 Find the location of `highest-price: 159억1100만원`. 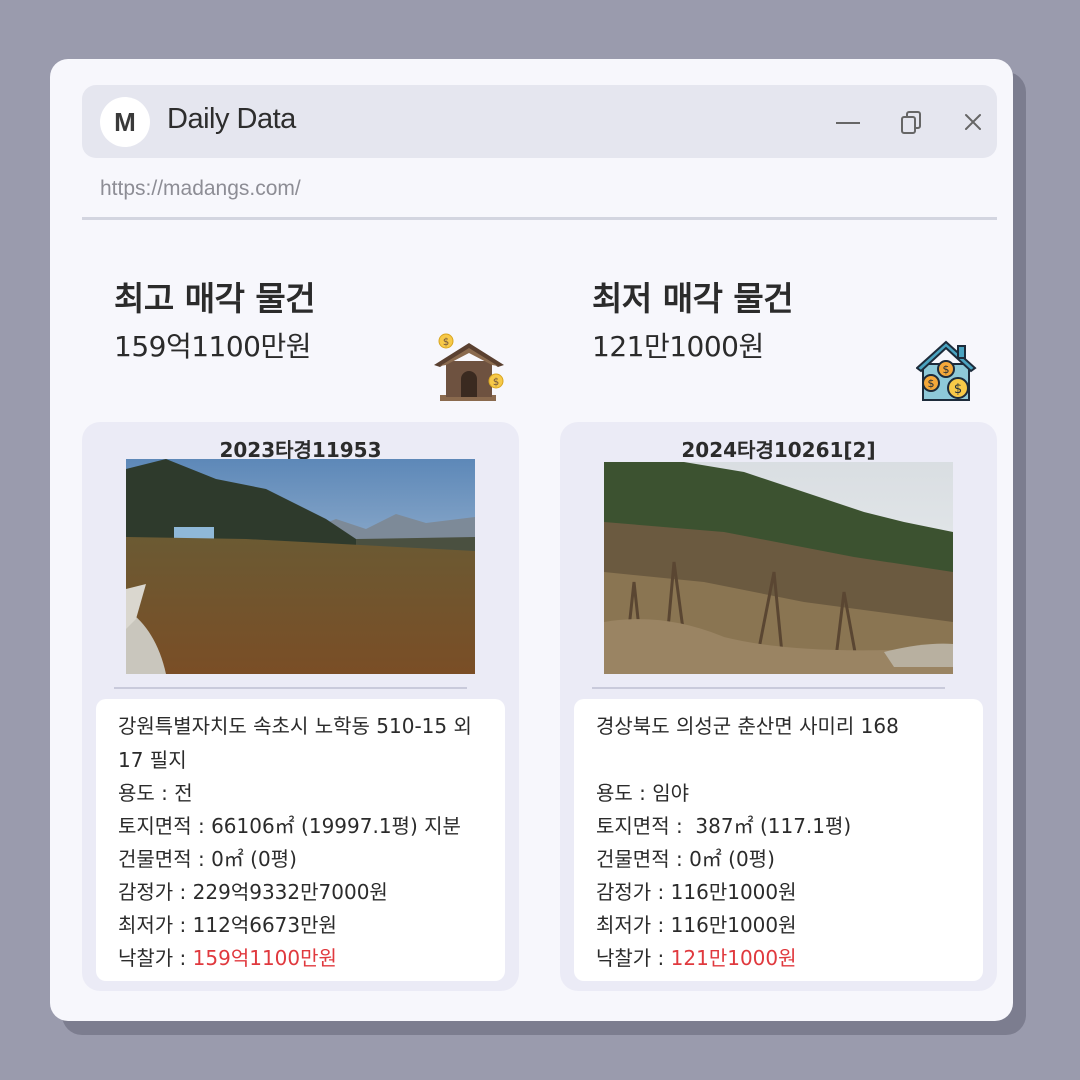

highest-price: 159억1100만원 is located at coordinates (212, 346).